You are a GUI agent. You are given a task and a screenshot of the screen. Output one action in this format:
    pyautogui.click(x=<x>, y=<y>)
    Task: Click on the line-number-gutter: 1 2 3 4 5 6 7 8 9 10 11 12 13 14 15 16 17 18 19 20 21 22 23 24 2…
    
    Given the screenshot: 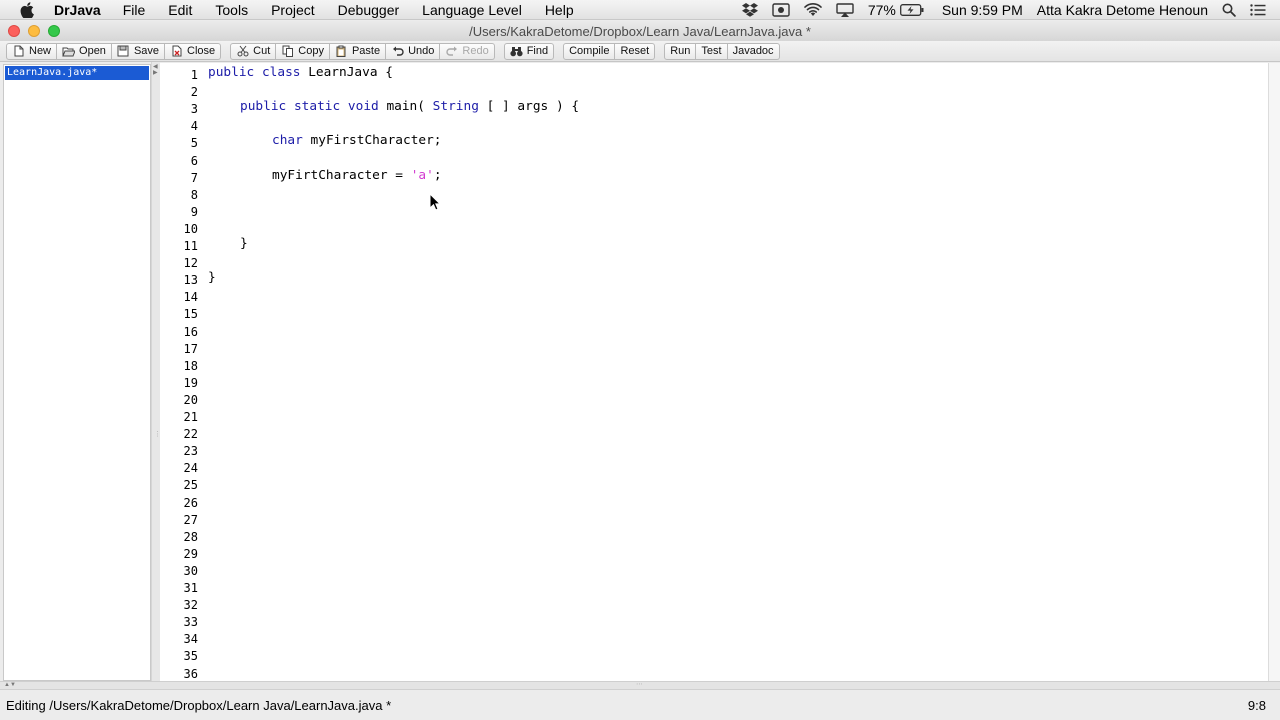 What is the action you would take?
    pyautogui.click(x=180, y=372)
    